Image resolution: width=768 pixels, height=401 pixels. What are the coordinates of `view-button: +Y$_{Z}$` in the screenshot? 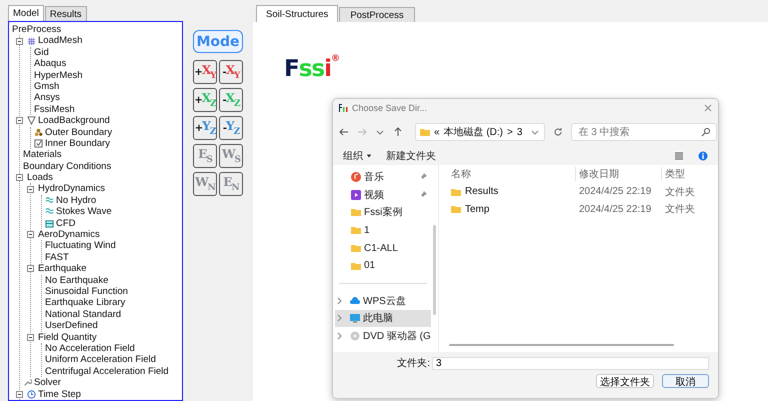 It's located at (205, 128).